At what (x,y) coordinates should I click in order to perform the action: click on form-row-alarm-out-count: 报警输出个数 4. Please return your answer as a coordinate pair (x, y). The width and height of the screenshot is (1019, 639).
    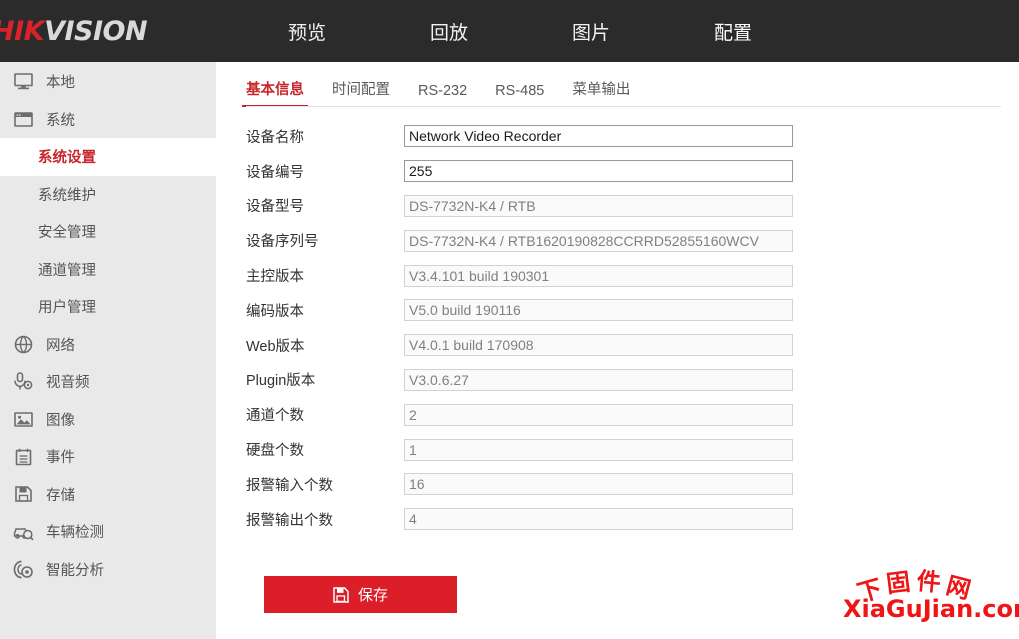
    Looking at the image, I should click on (626, 519).